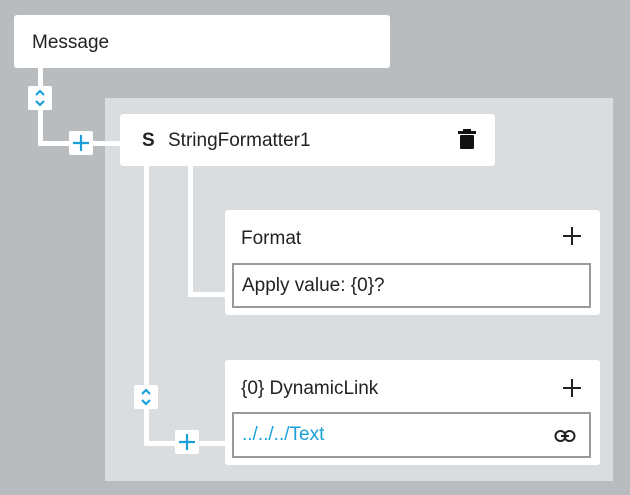  Describe the element at coordinates (206, 294) in the screenshot. I see `connector-format-horizontal` at that location.